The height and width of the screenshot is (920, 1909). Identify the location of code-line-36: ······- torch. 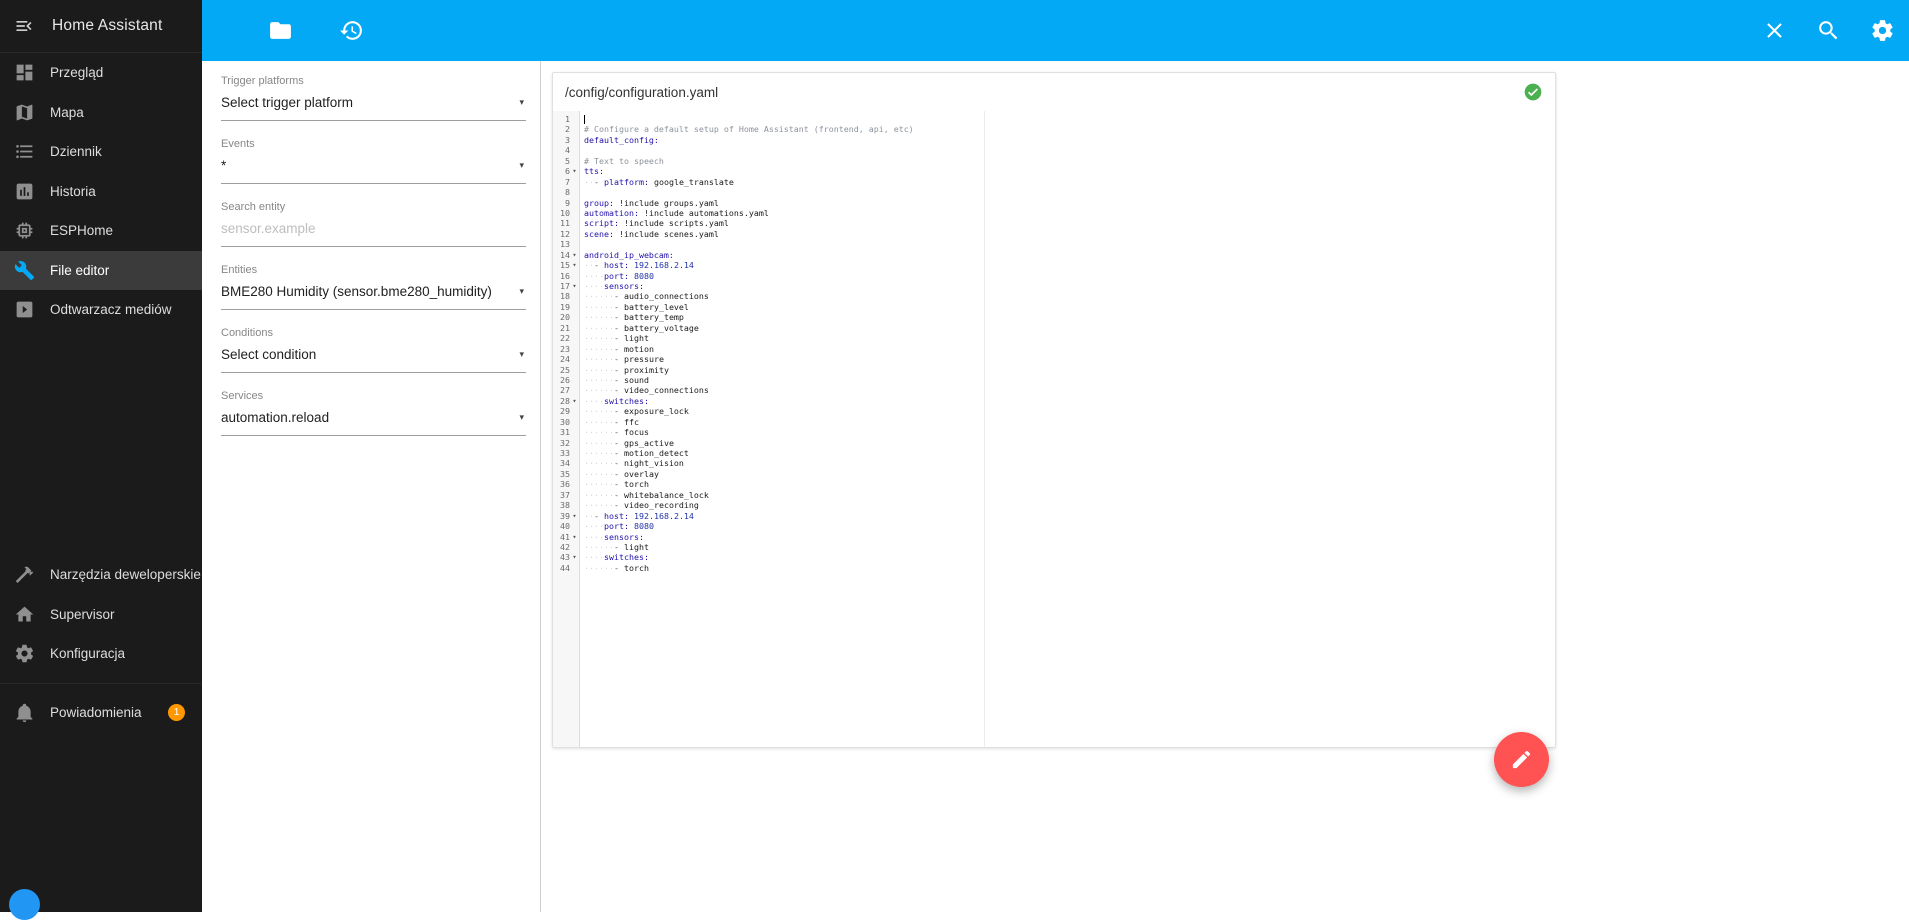
(1069, 484).